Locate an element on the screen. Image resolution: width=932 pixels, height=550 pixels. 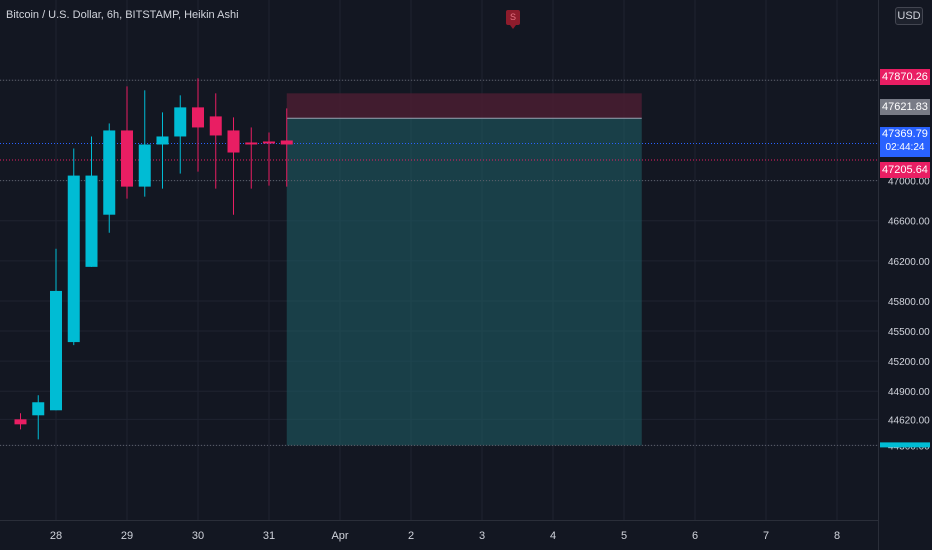
time-tick-label: 31 is located at coordinates (269, 536).